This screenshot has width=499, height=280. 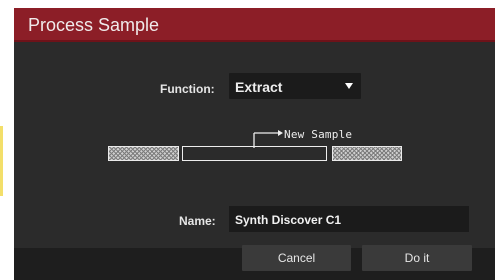 I want to click on discarded-region-right, so click(x=367, y=153).